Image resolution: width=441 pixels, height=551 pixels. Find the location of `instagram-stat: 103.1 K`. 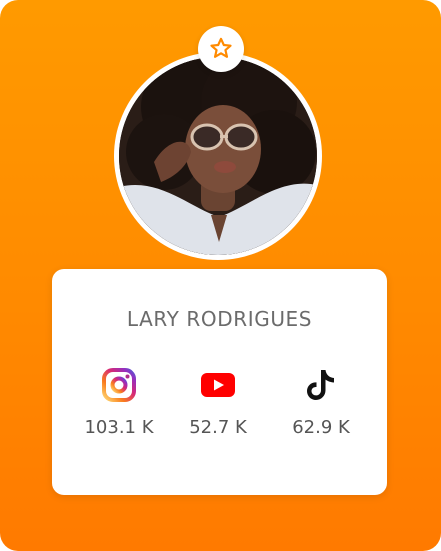

instagram-stat: 103.1 K is located at coordinates (119, 402).